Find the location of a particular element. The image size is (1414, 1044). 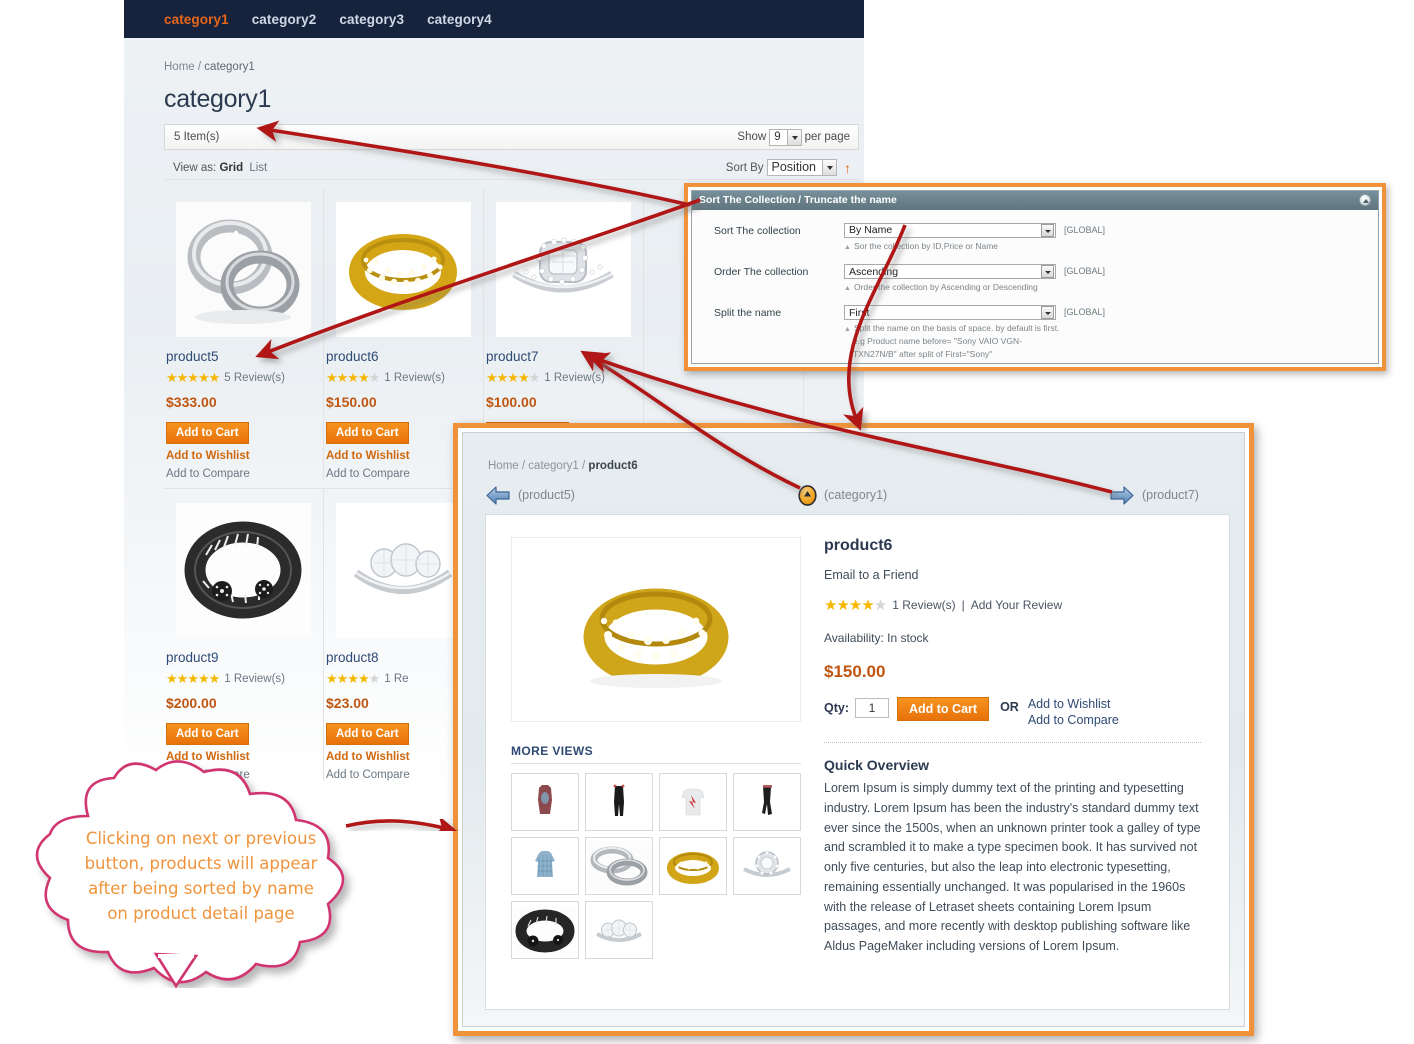

previous-product-link: (product5) is located at coordinates (530, 495).